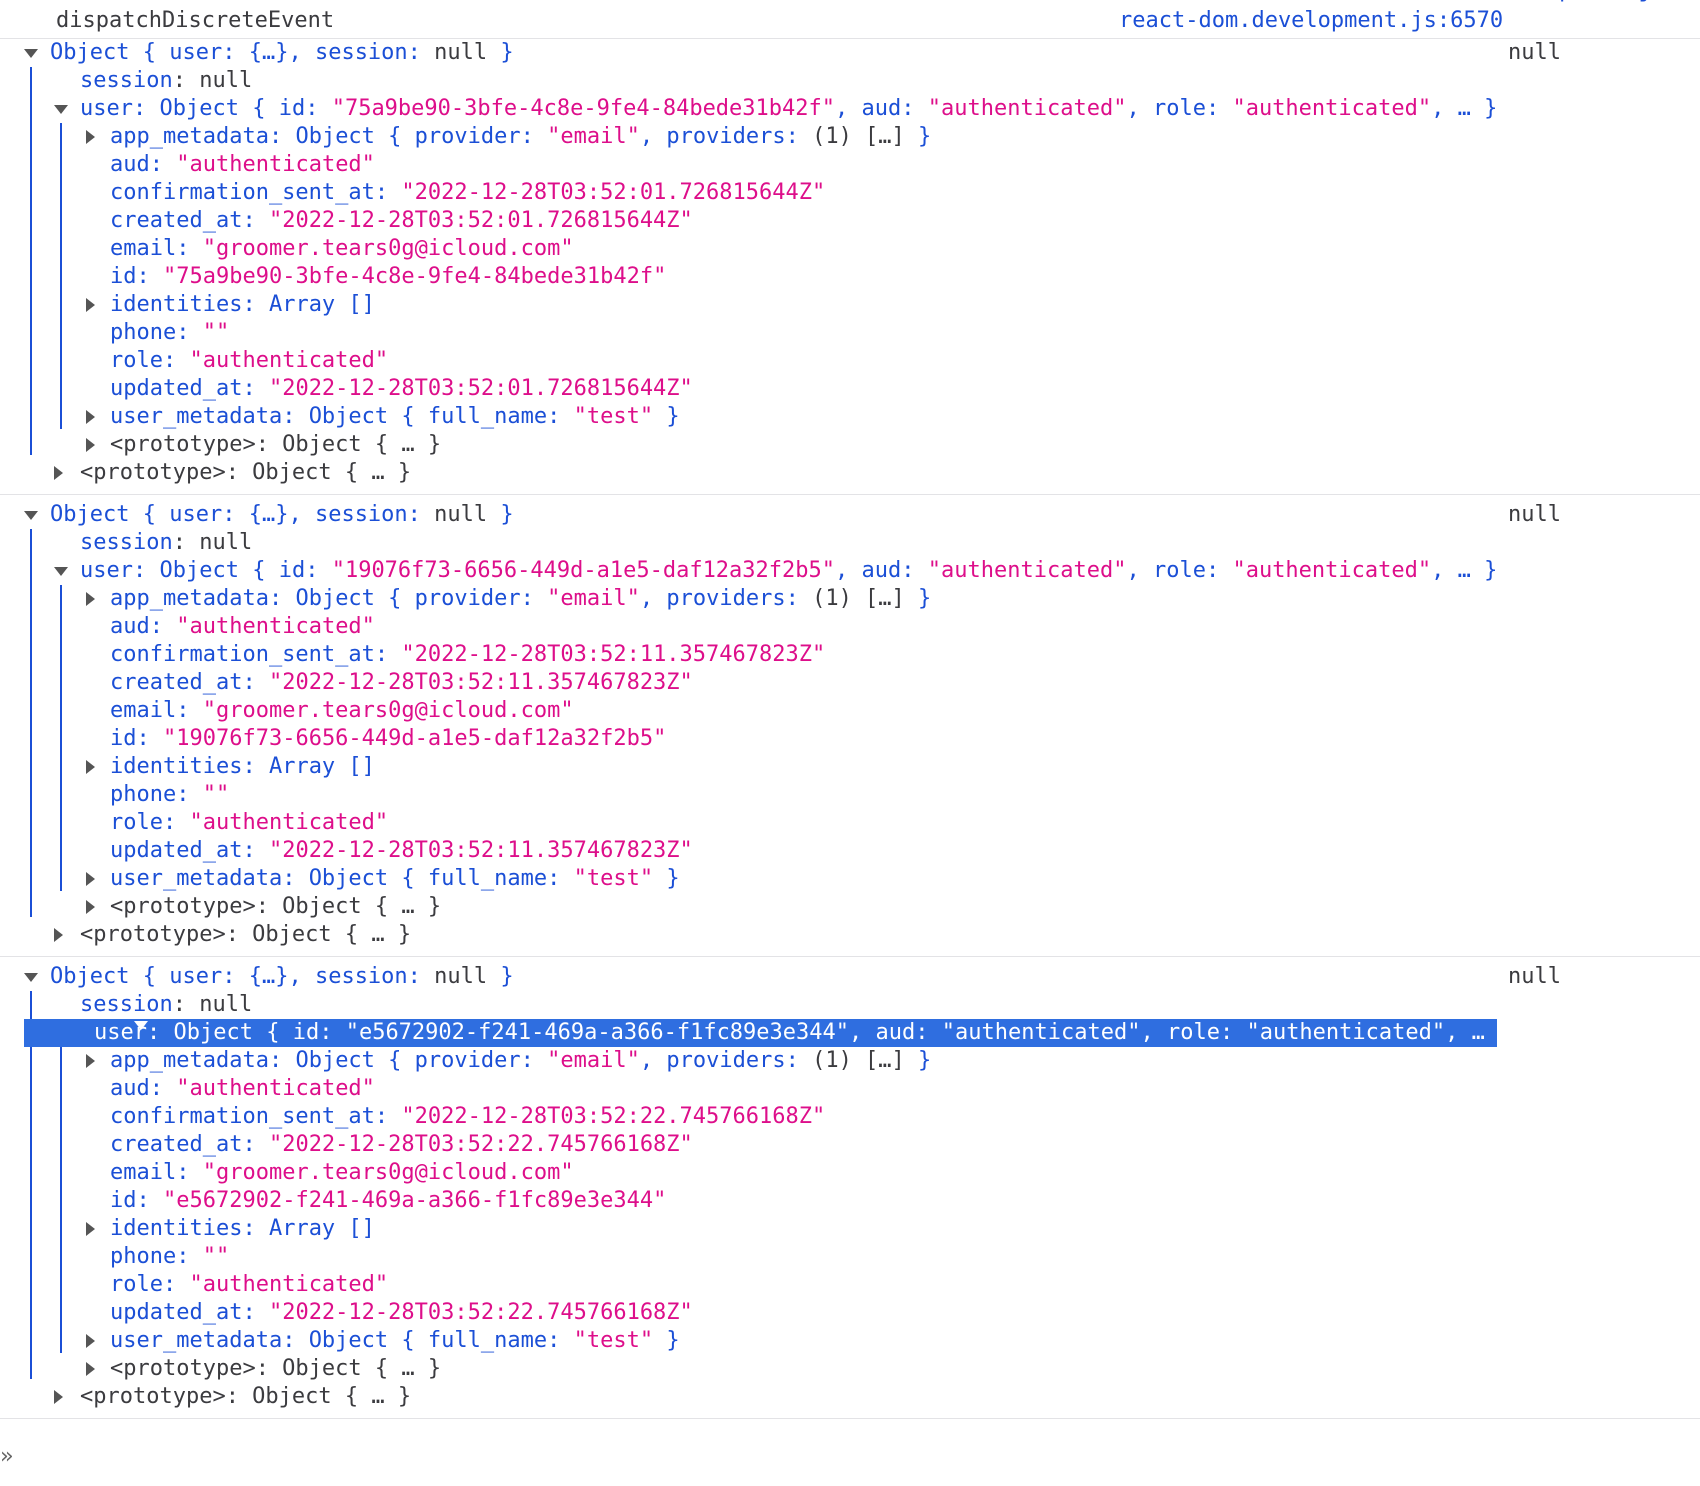 This screenshot has width=1700, height=1486. What do you see at coordinates (388, 248) in the screenshot?
I see `property-value: "groomer.tears0g@icloud.com"` at bounding box center [388, 248].